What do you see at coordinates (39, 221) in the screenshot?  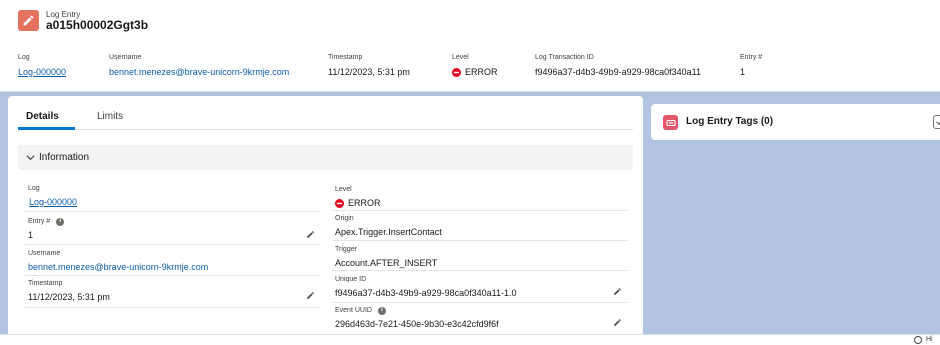 I see `field-label: Entry #` at bounding box center [39, 221].